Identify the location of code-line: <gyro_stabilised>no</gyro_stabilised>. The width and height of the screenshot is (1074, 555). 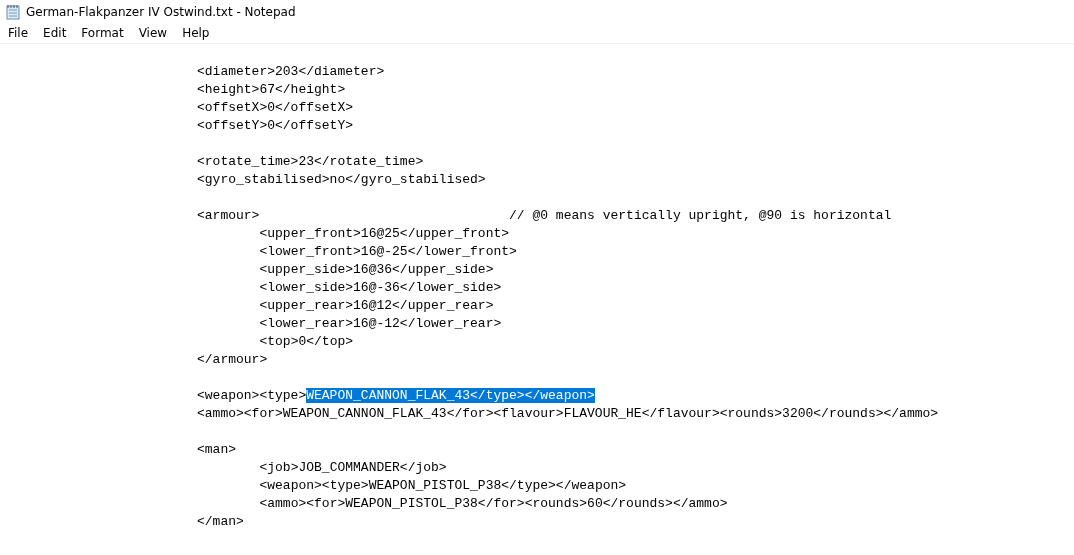
(341, 179).